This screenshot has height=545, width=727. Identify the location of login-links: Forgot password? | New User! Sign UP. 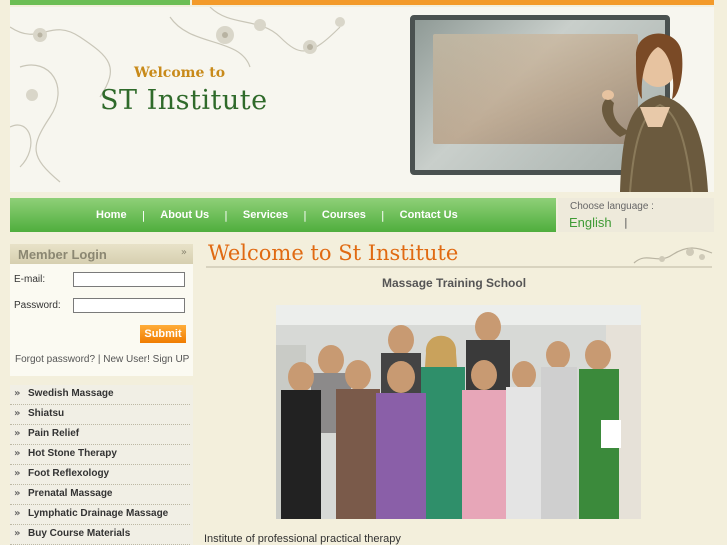
(102, 359).